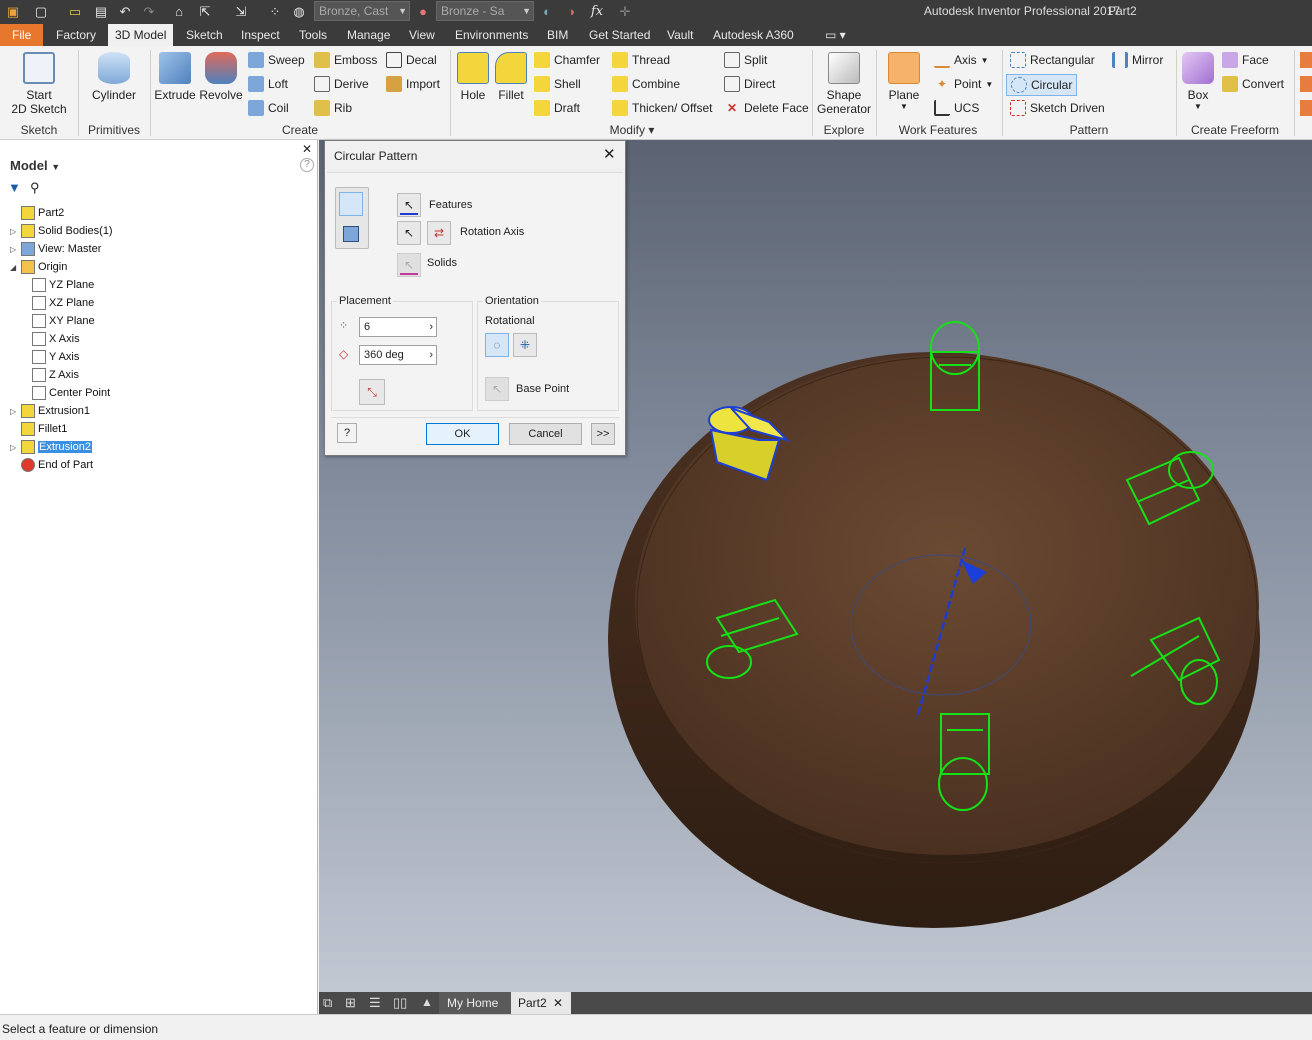  What do you see at coordinates (545, 434) in the screenshot?
I see `cancel-button: Cancel` at bounding box center [545, 434].